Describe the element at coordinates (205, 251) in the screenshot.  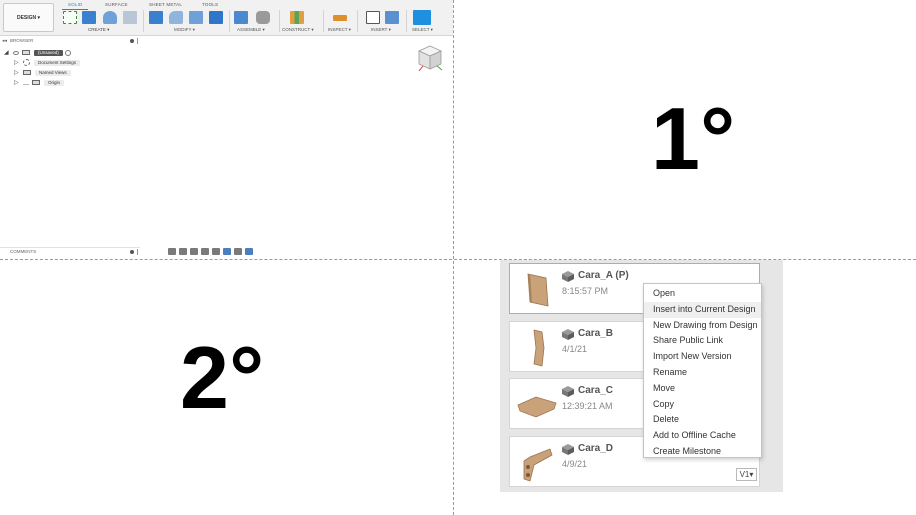
I see `zoom-icon` at that location.